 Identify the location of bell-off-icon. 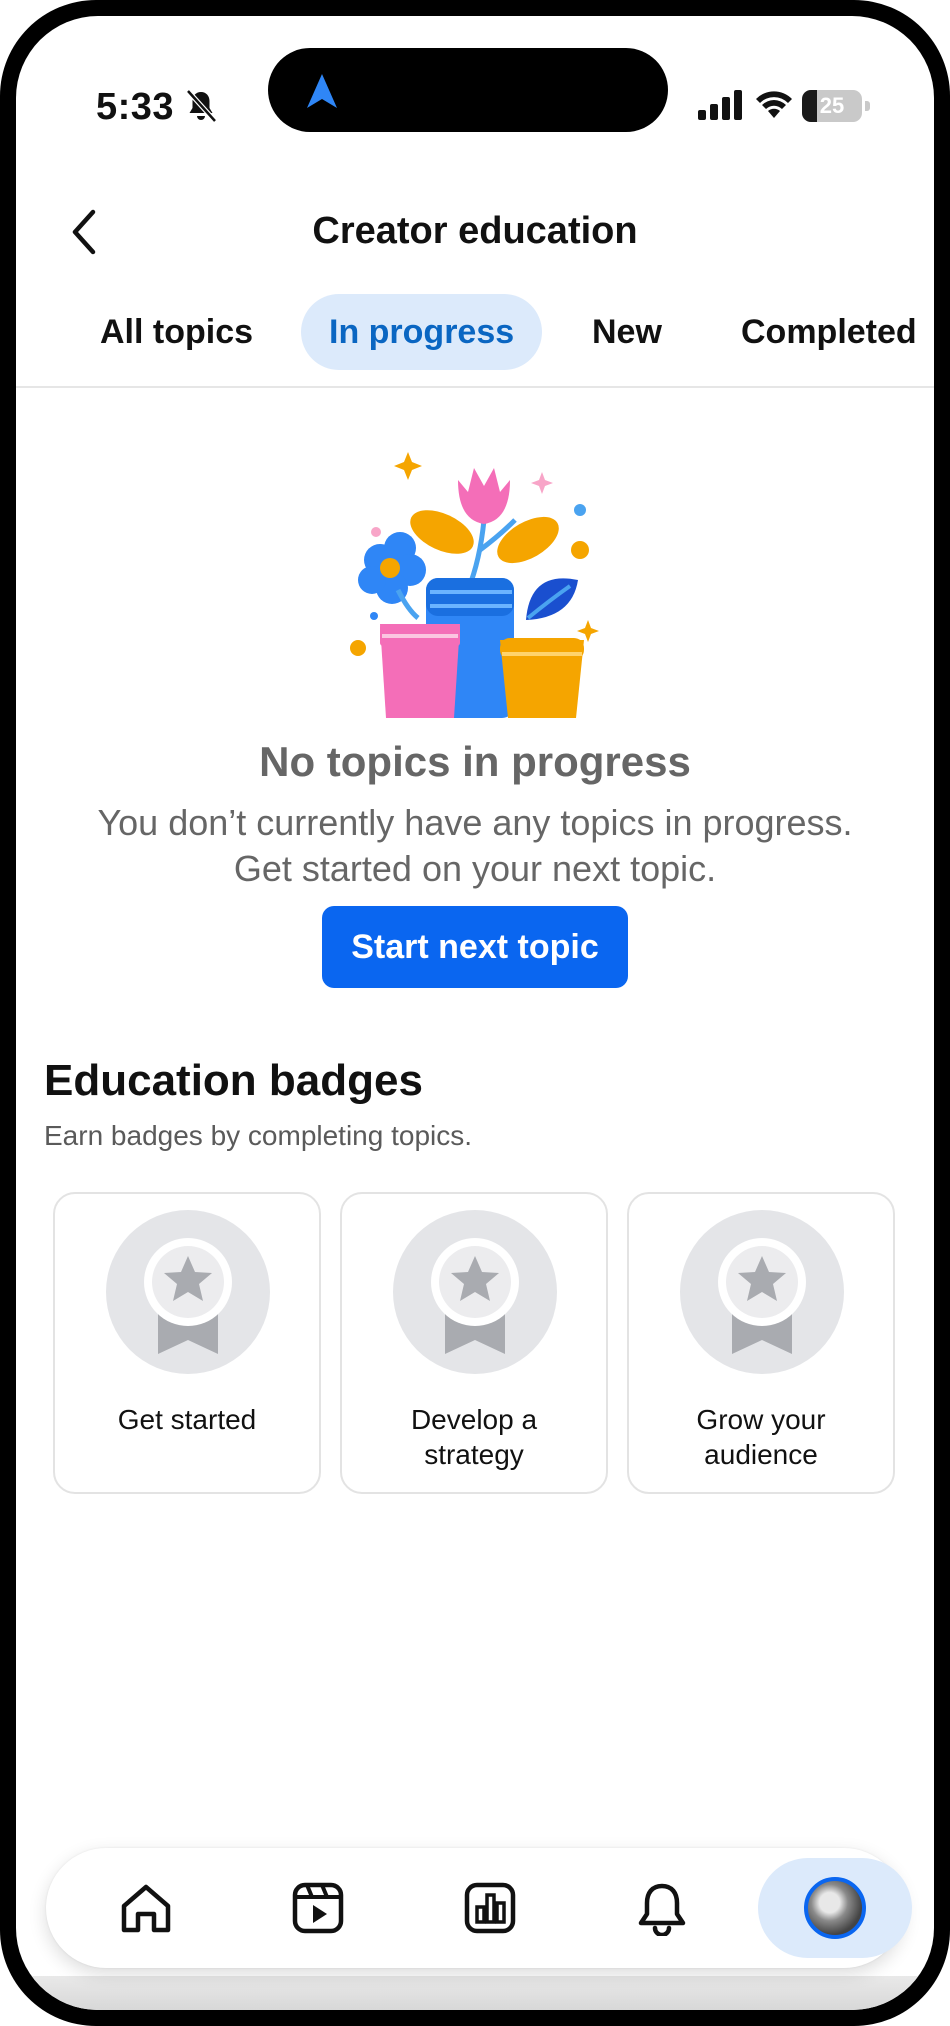
(201, 106).